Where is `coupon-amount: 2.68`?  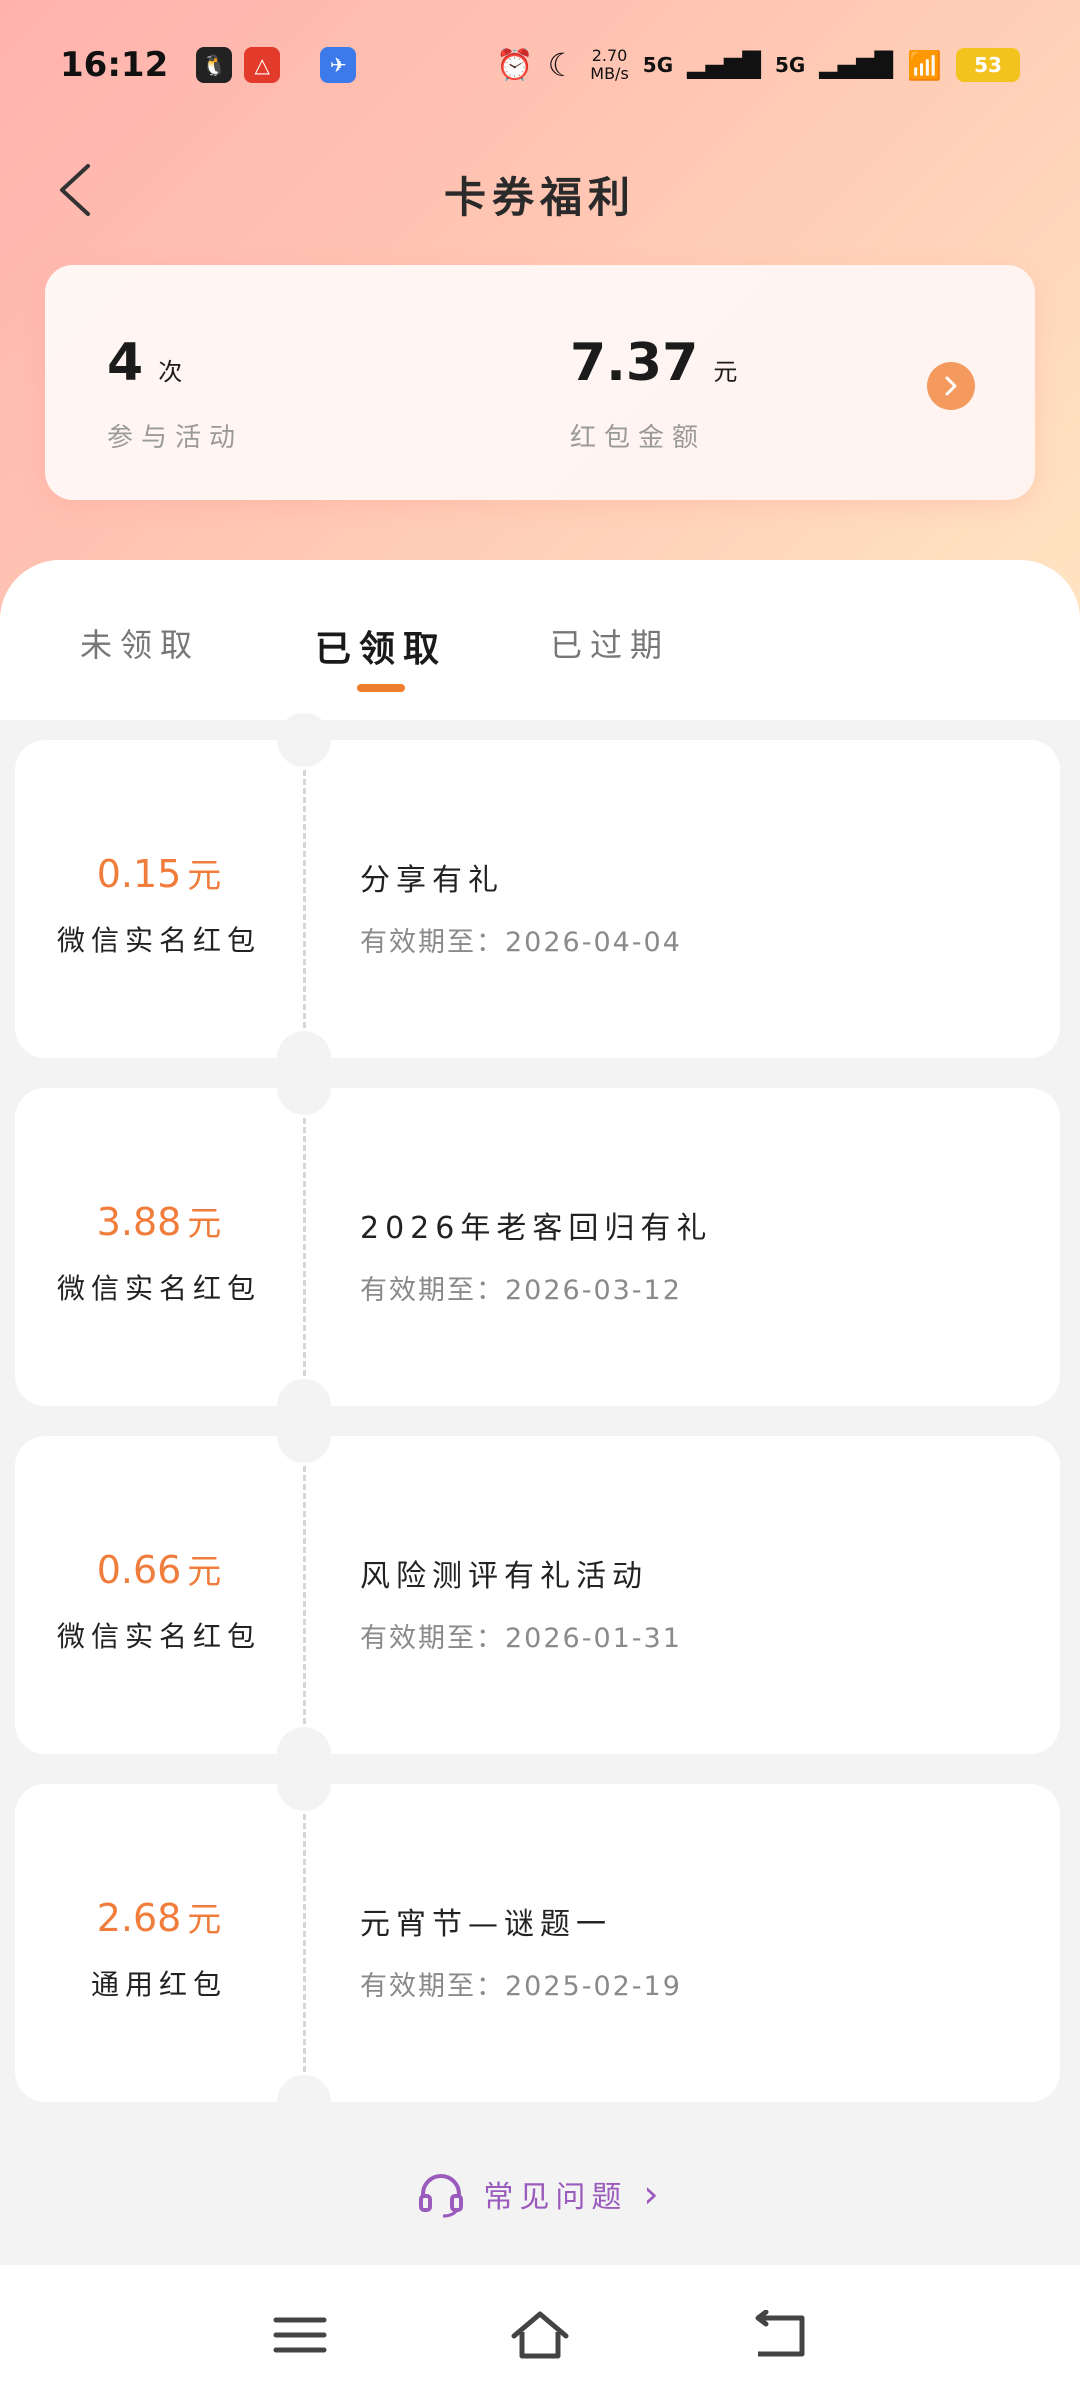
coupon-amount: 2.68 is located at coordinates (139, 1918).